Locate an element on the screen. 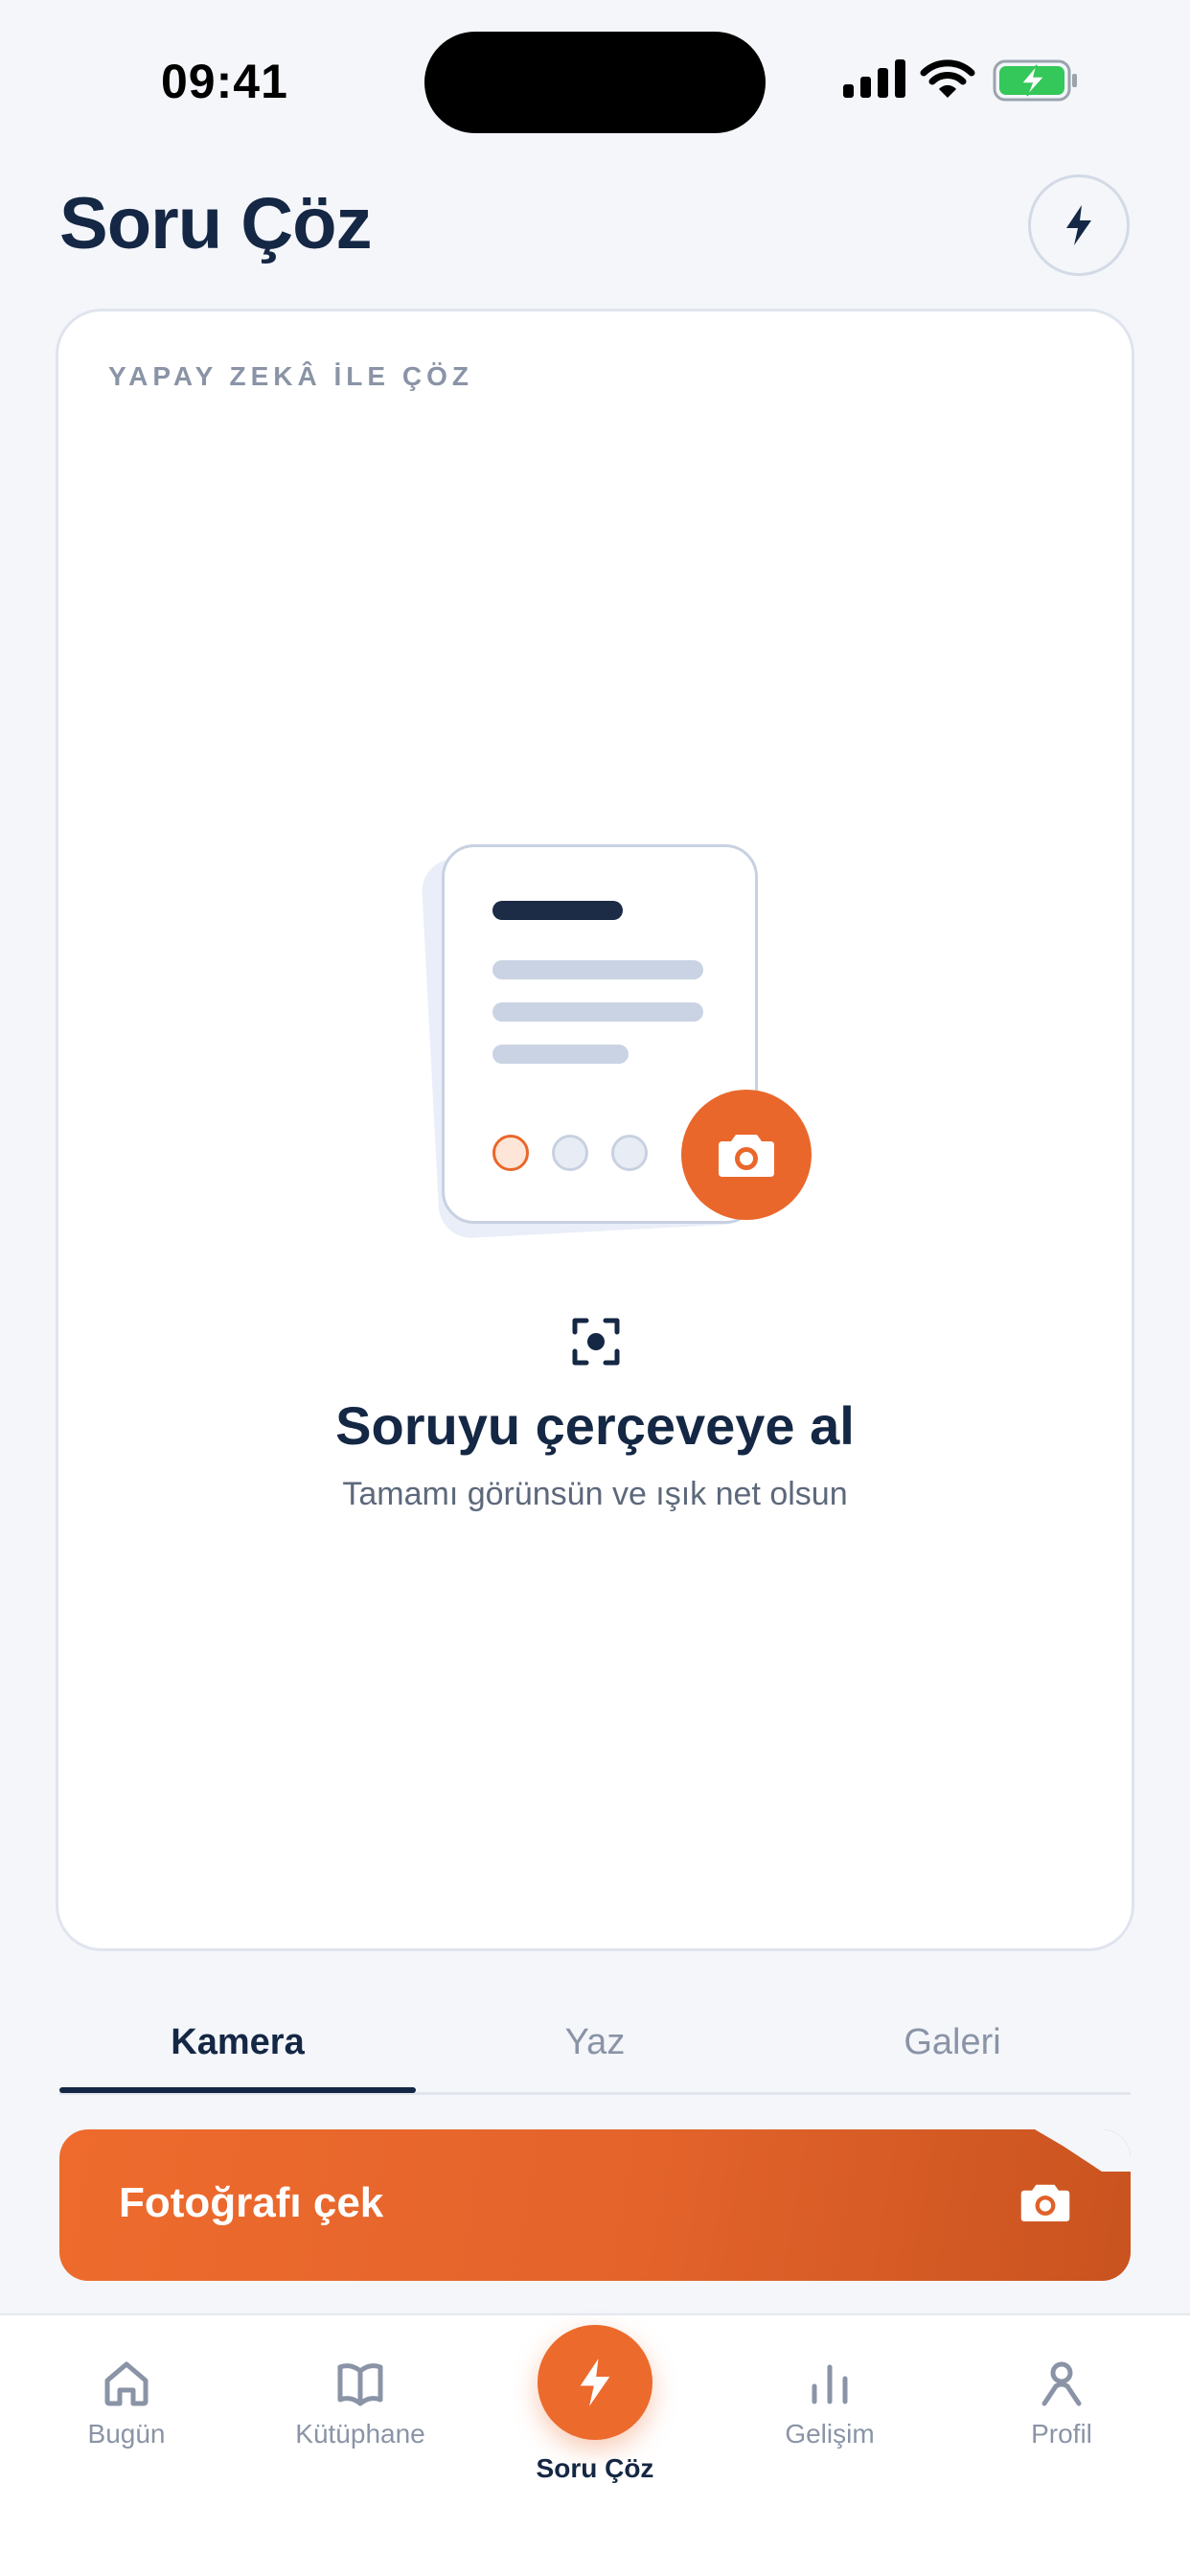  nav-item-solve: Soru Çöz is located at coordinates (595, 2404).